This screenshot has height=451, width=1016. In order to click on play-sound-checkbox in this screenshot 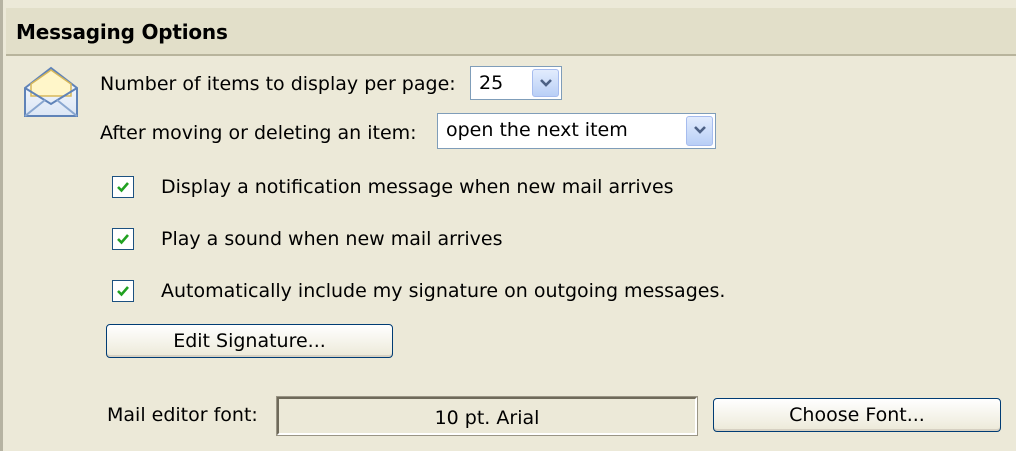, I will do `click(123, 239)`.